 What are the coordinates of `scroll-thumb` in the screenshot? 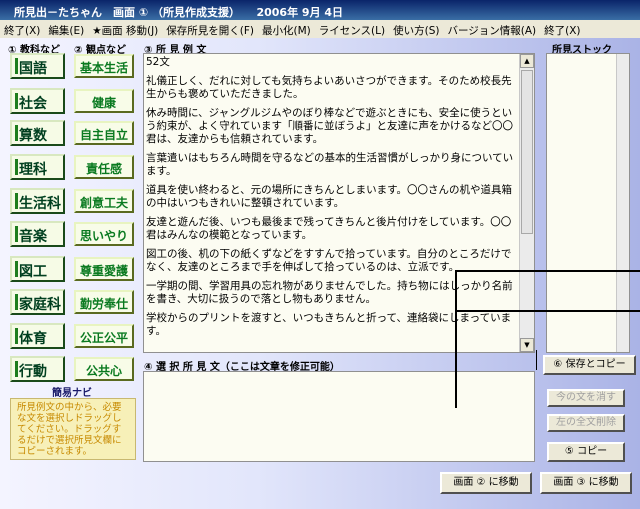 It's located at (527, 152).